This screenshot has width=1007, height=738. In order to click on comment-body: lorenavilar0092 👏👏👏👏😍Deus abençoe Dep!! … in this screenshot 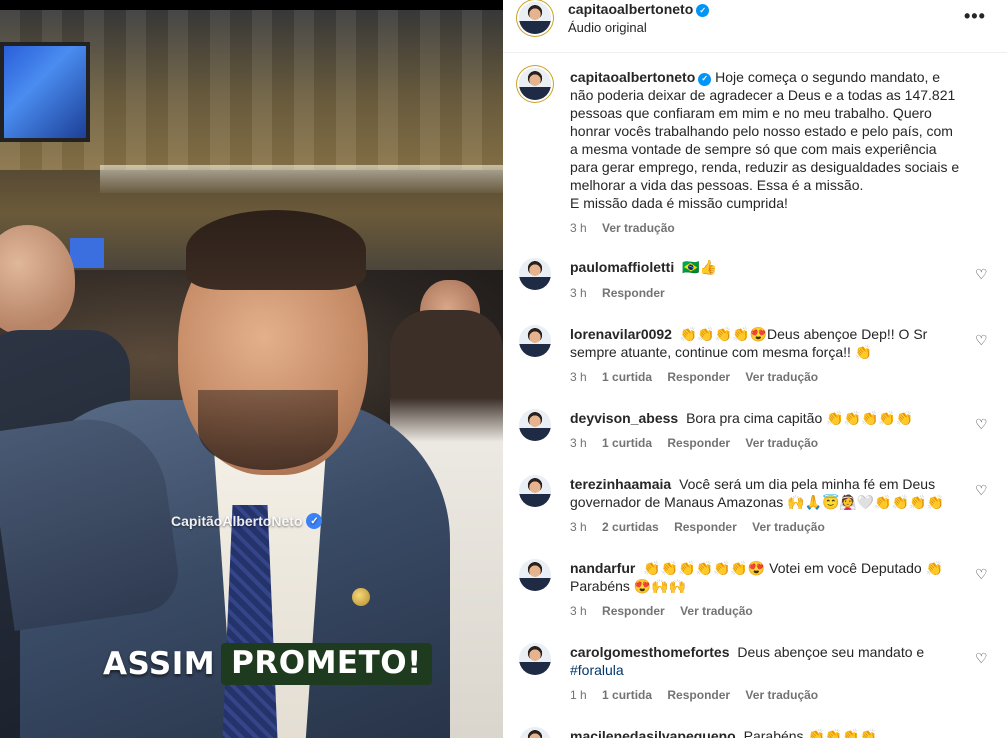, I will do `click(760, 343)`.